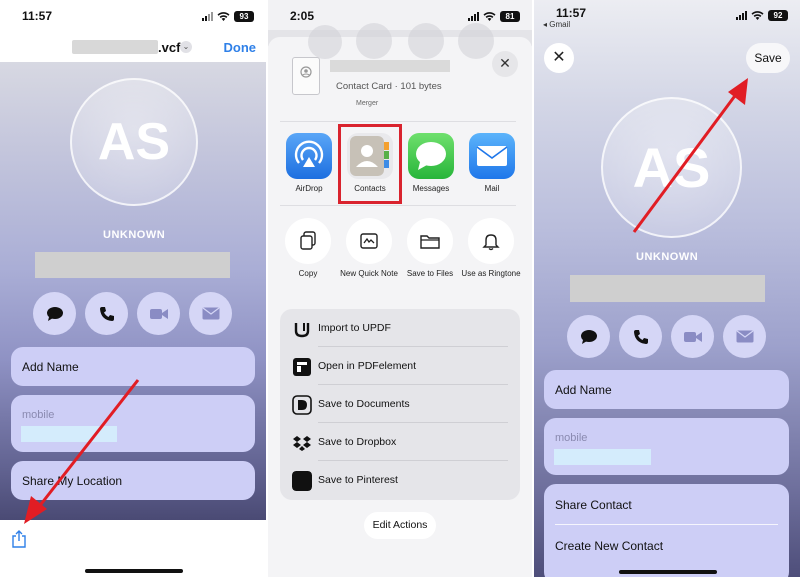 The image size is (800, 577). Describe the element at coordinates (302, 330) in the screenshot. I see `updf-icon` at that location.